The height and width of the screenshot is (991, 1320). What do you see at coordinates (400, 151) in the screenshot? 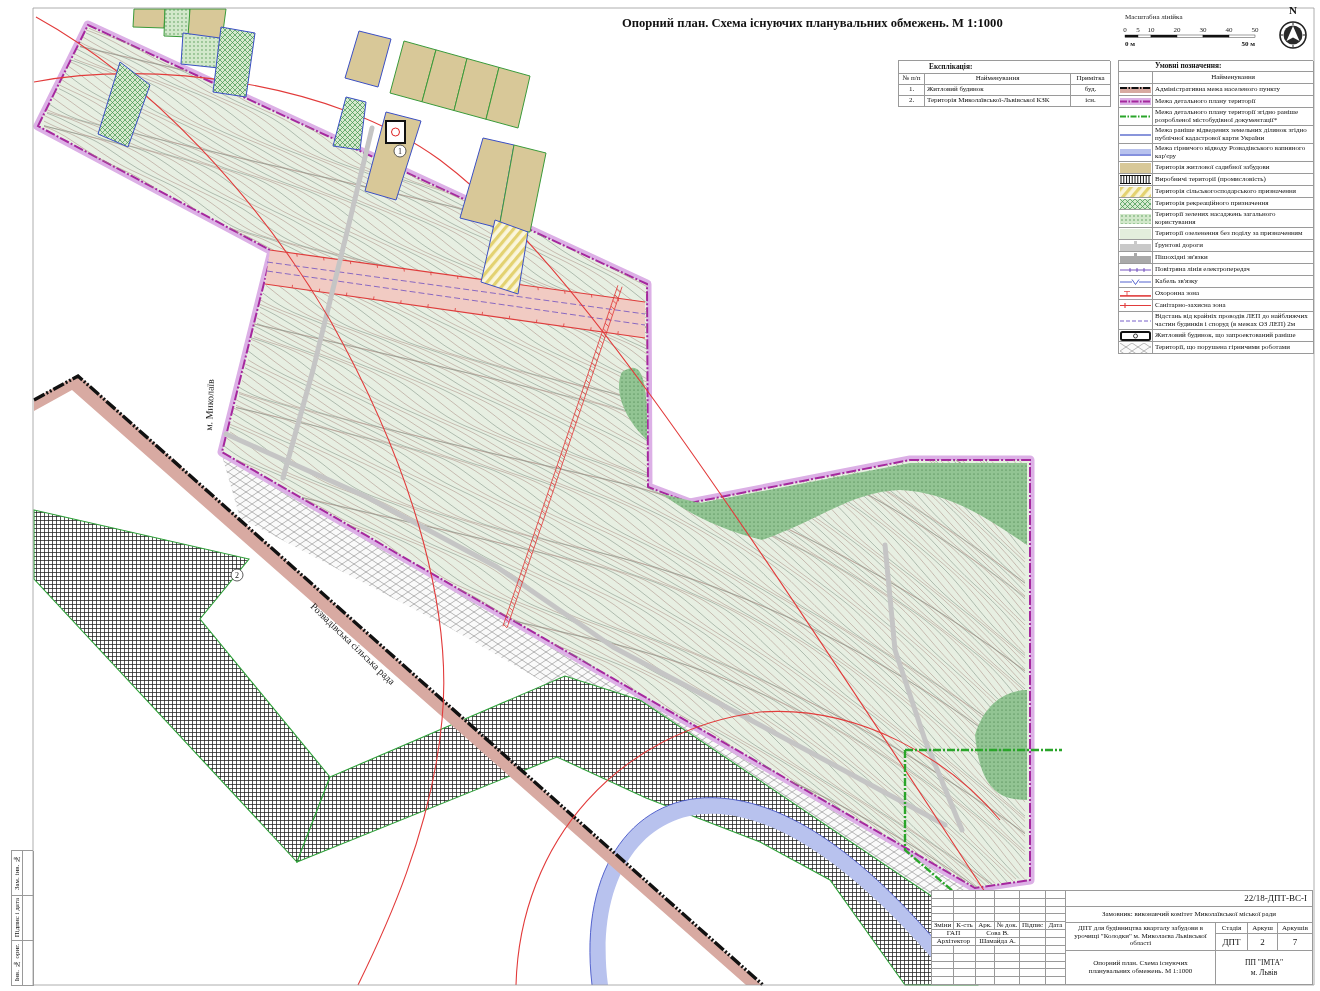
I see `plot-number-marker: 1` at bounding box center [400, 151].